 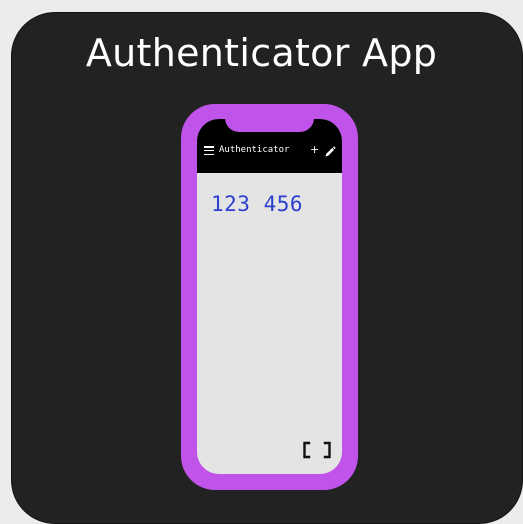 I want to click on pencil-icon, so click(x=330, y=152).